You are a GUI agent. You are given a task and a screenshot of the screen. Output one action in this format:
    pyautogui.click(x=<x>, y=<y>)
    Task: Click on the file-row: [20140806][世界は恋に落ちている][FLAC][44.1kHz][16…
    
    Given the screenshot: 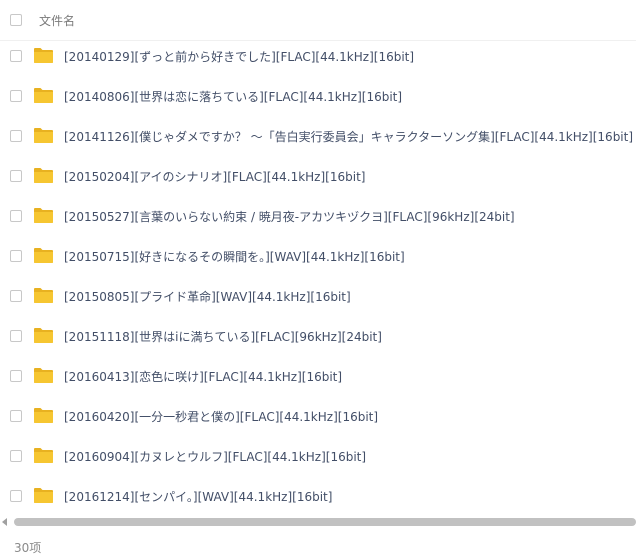 What is the action you would take?
    pyautogui.click(x=318, y=96)
    